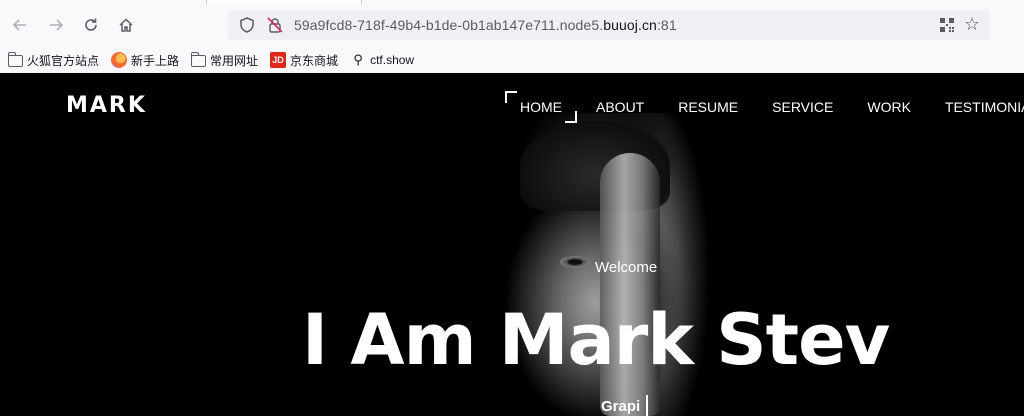 The width and height of the screenshot is (1024, 416). I want to click on bookmark-label: 京东商城, so click(314, 60).